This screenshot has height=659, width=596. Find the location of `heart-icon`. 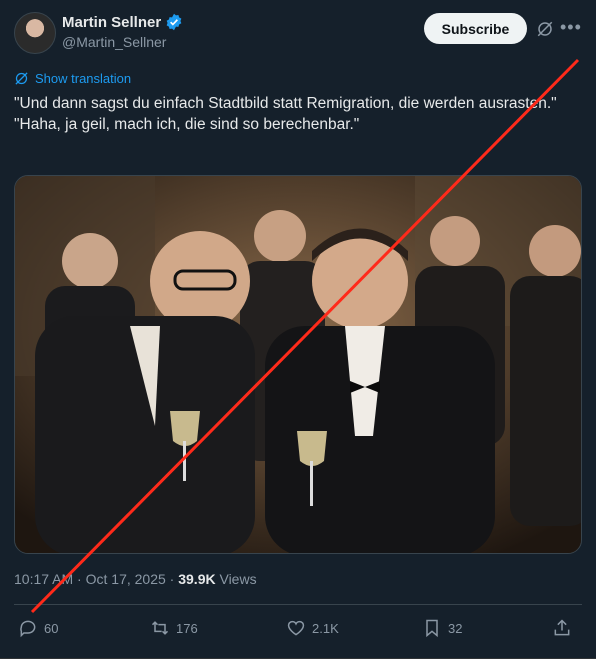

heart-icon is located at coordinates (296, 628).